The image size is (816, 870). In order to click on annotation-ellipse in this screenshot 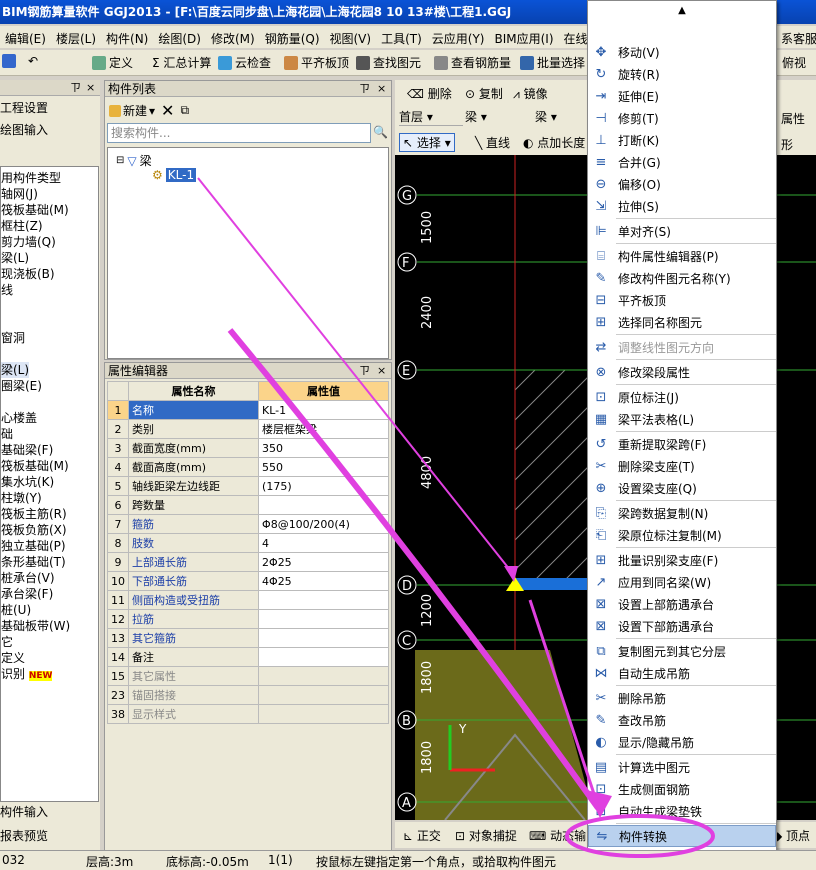, I will do `click(640, 836)`.